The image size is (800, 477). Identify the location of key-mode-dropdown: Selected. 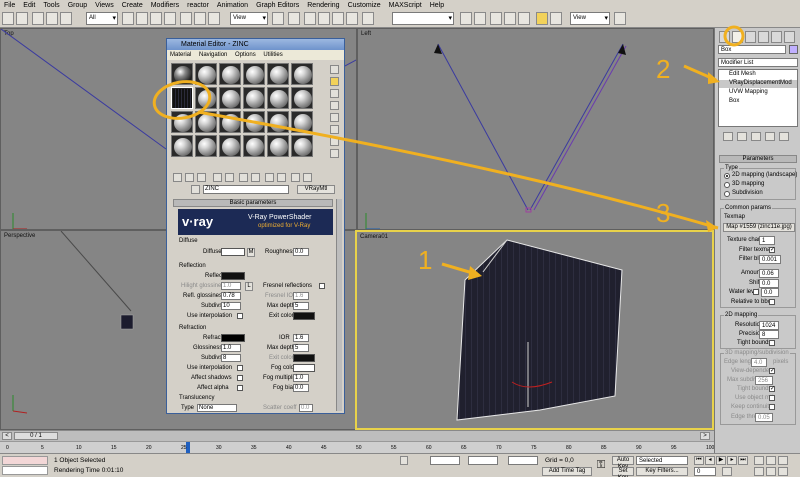
(662, 460).